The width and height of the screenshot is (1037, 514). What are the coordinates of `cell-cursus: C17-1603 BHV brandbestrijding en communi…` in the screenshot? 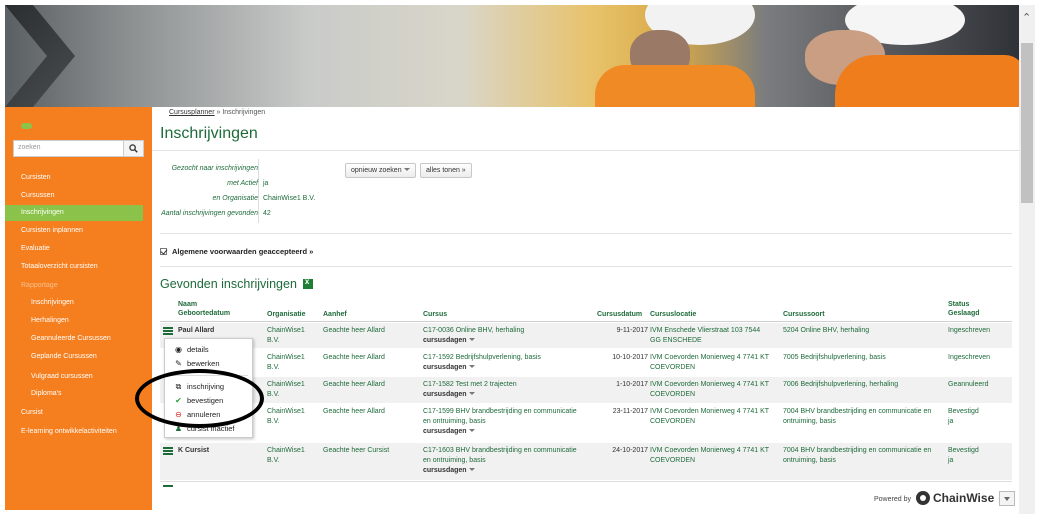 It's located at (500, 450).